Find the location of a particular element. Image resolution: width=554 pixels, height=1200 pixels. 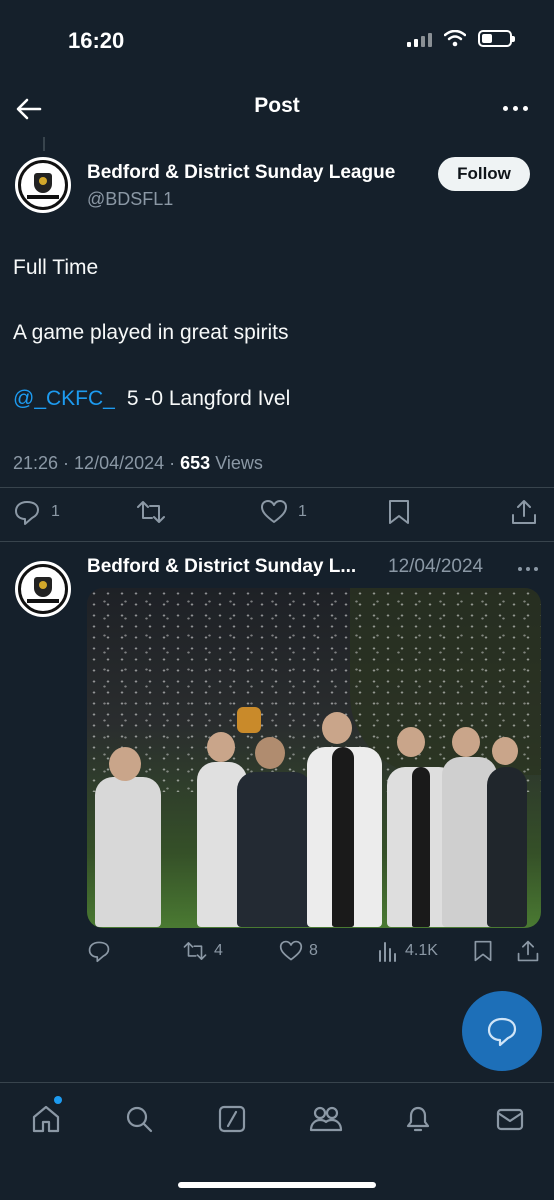

wifi-icon is located at coordinates (455, 38).